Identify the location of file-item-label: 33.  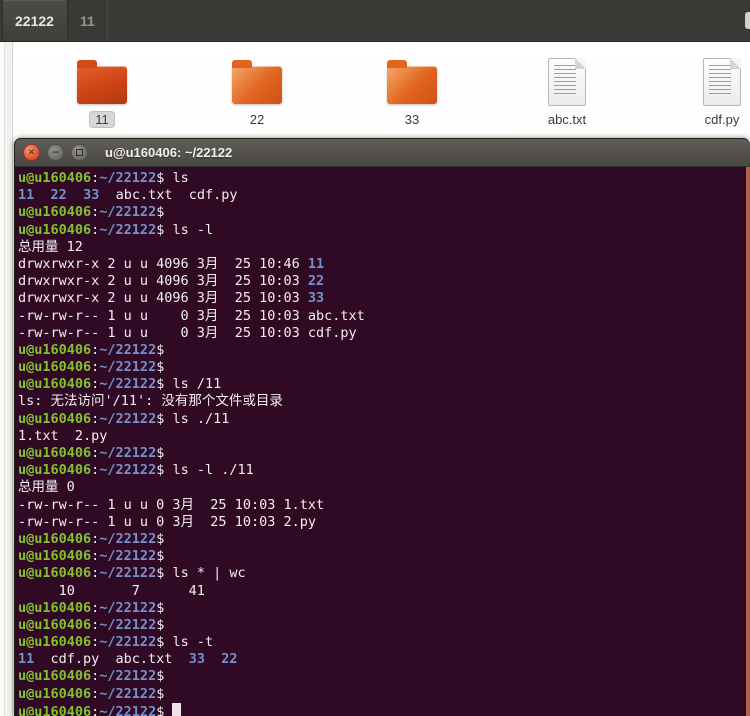
(412, 119).